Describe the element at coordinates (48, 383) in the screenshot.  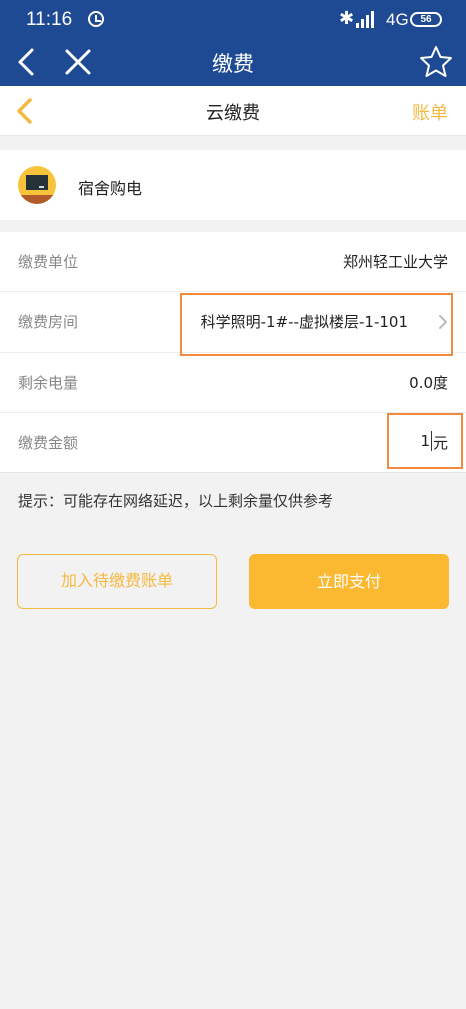
I see `remaining-label: 剩余电量` at that location.